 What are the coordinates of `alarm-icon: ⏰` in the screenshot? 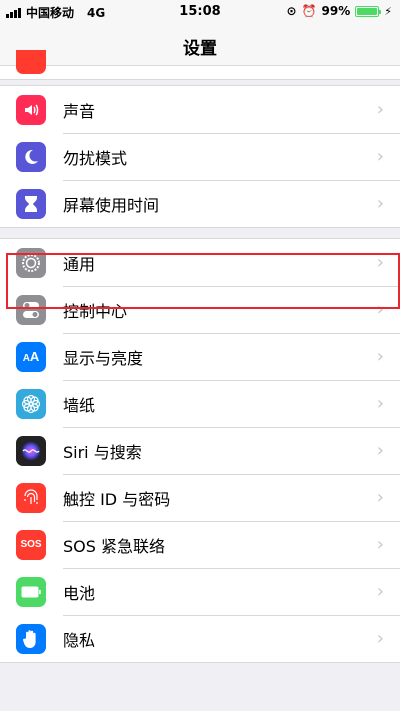 It's located at (309, 11).